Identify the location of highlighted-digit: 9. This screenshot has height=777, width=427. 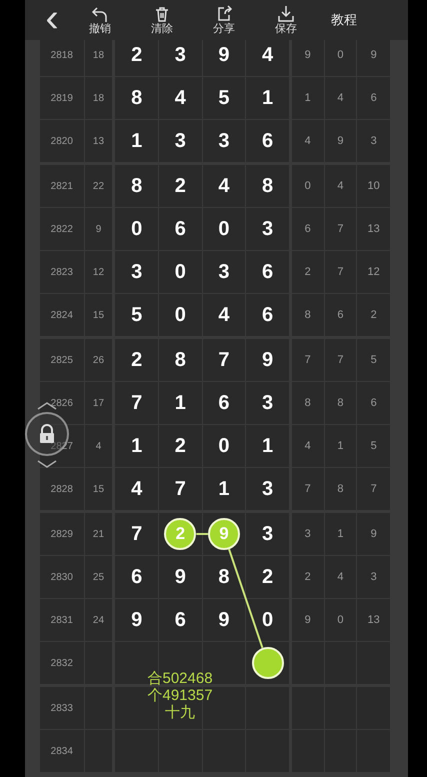
(224, 534).